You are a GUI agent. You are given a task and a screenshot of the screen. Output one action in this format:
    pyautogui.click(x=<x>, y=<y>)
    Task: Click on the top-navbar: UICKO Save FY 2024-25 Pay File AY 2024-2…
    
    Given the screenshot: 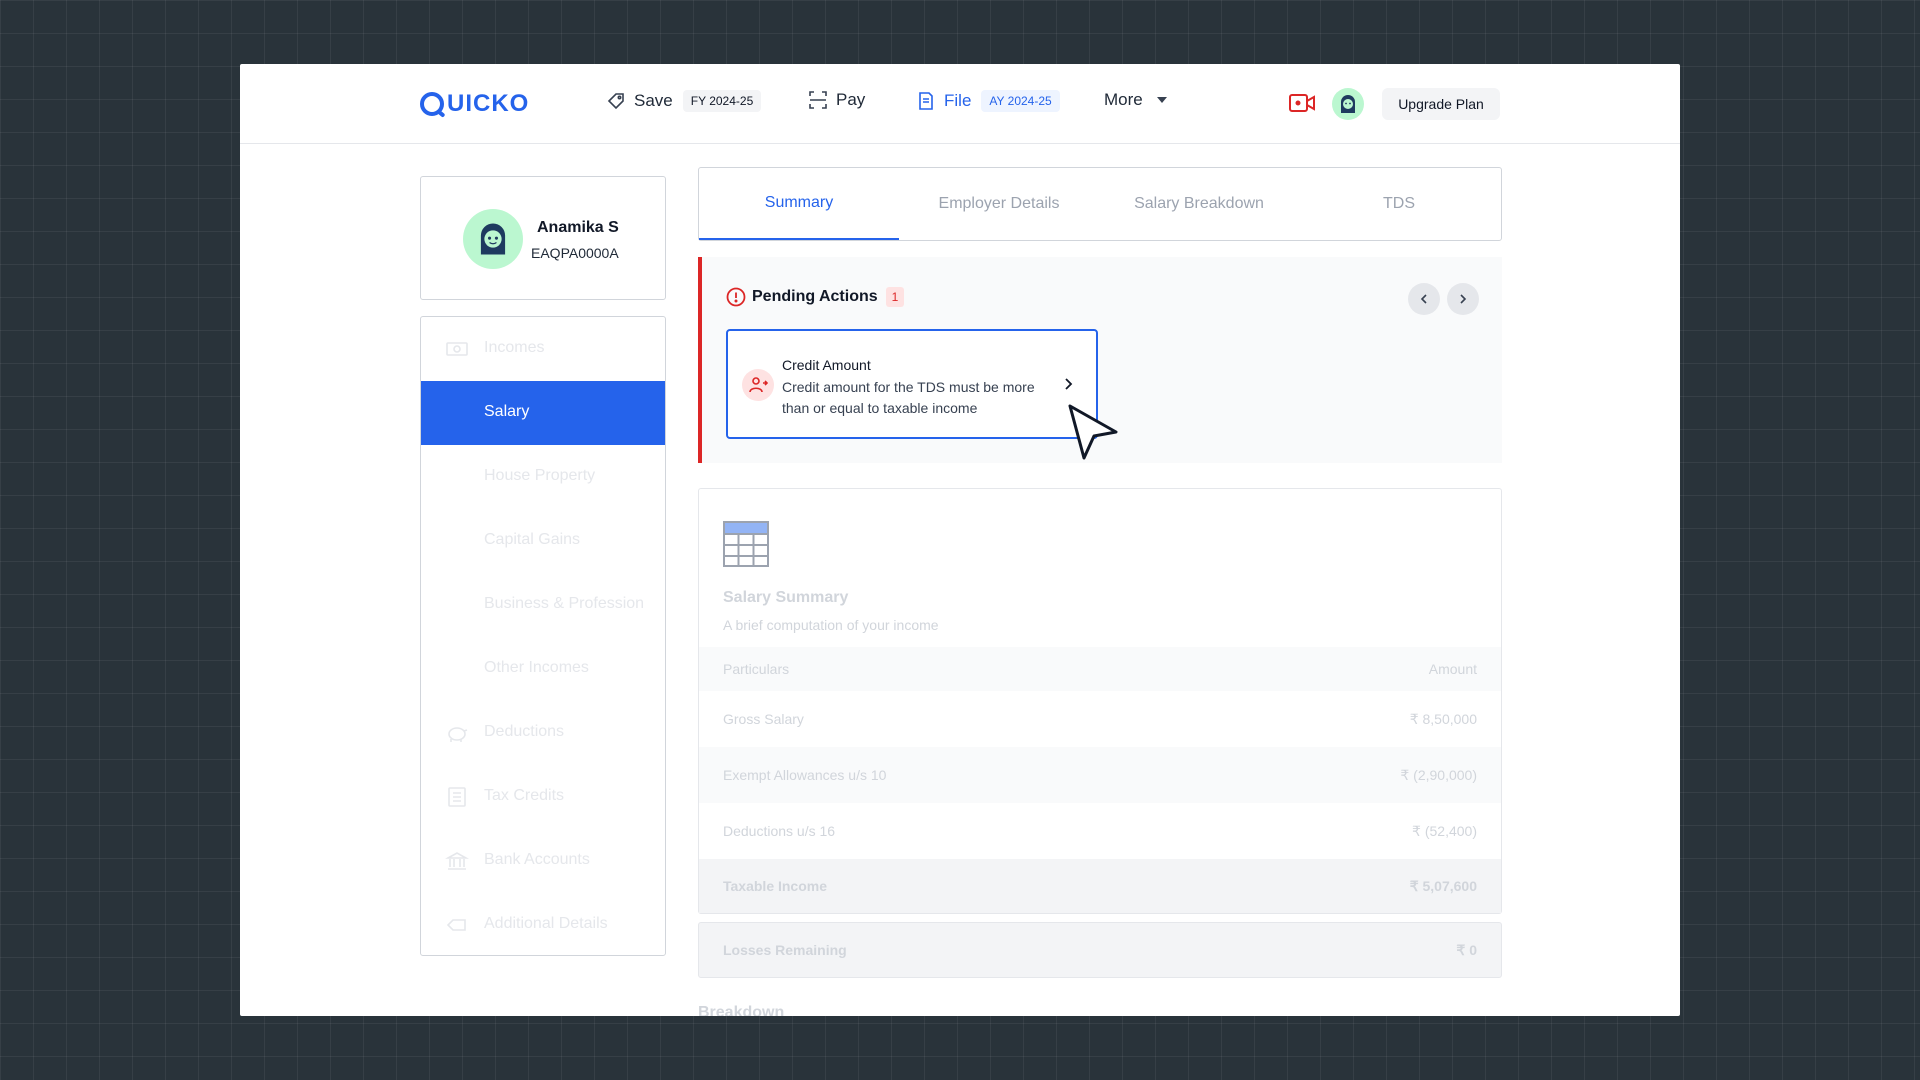 What is the action you would take?
    pyautogui.click(x=960, y=104)
    